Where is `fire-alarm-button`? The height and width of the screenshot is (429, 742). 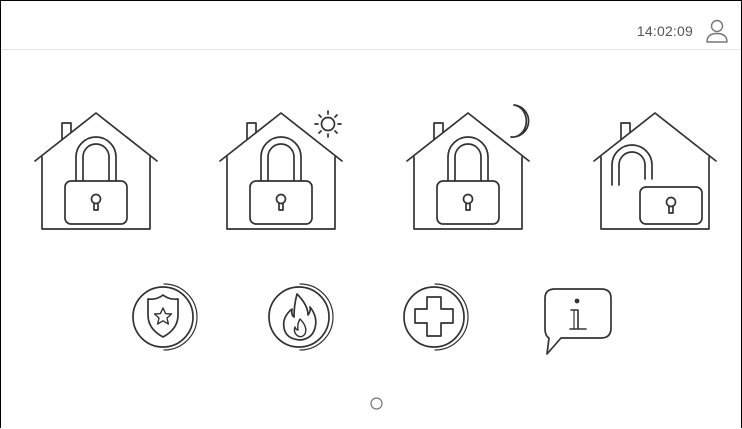
fire-alarm-button is located at coordinates (300, 317).